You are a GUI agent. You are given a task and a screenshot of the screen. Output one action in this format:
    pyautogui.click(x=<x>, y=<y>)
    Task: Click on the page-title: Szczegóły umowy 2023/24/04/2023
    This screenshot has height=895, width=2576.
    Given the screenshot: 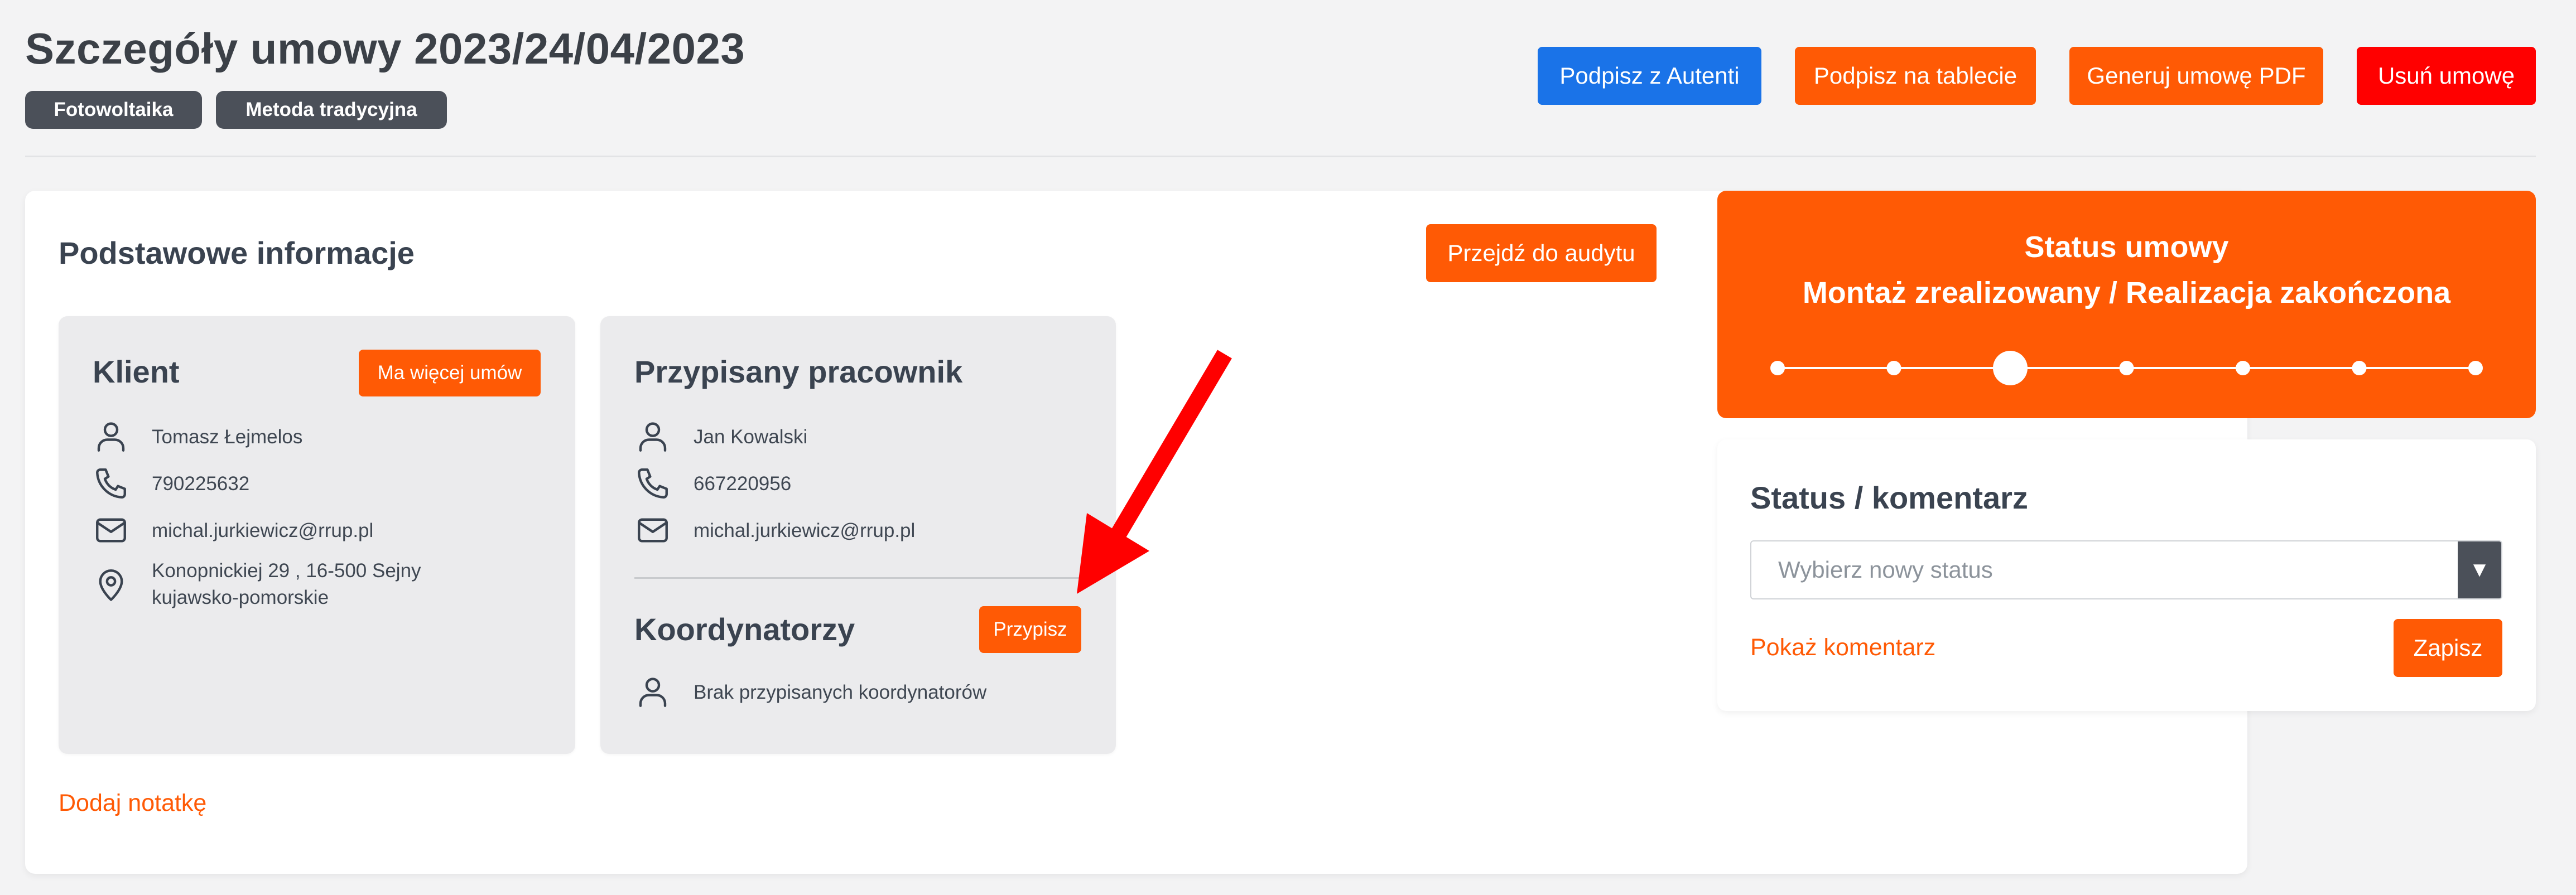 What is the action you would take?
    pyautogui.click(x=385, y=48)
    